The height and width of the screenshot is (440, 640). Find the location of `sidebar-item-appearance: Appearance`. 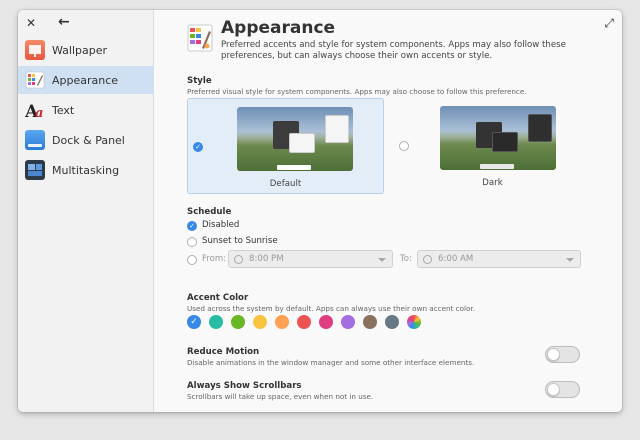

sidebar-item-appearance: Appearance is located at coordinates (86, 80).